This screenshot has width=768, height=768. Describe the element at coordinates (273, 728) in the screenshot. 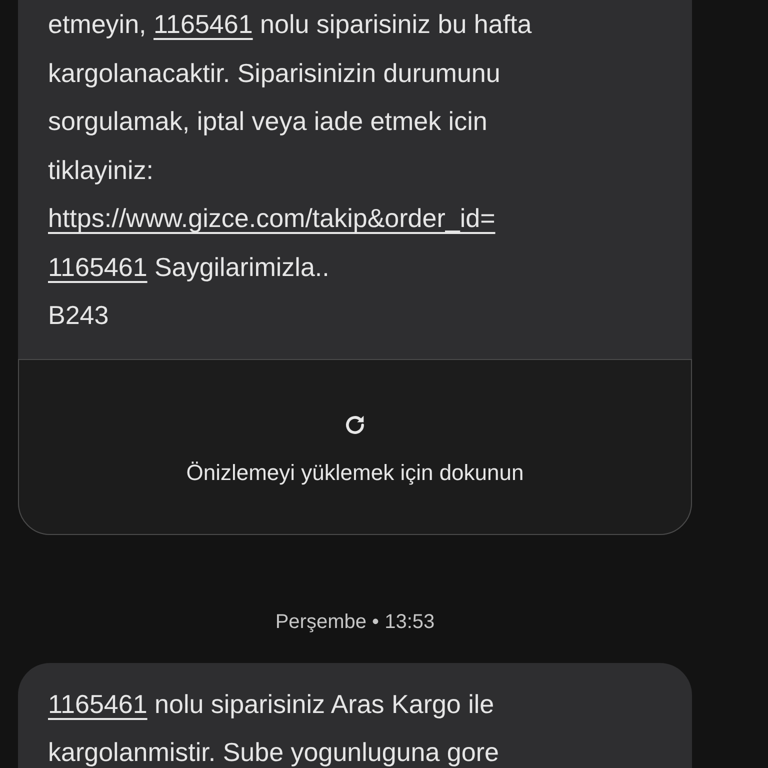

I see `message-text: 1165461 nolu siparisiniz Aras Kargo ile kargolanmistir. Sube yogunluguna gore` at that location.